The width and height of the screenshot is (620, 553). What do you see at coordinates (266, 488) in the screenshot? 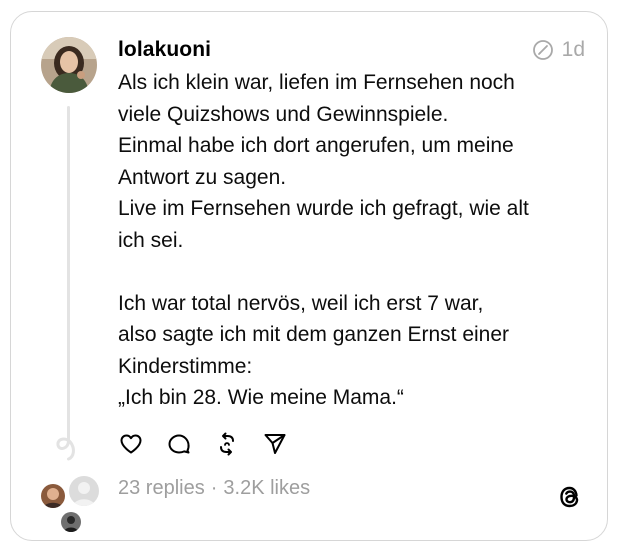
I see `likes-count: 3.2K likes` at bounding box center [266, 488].